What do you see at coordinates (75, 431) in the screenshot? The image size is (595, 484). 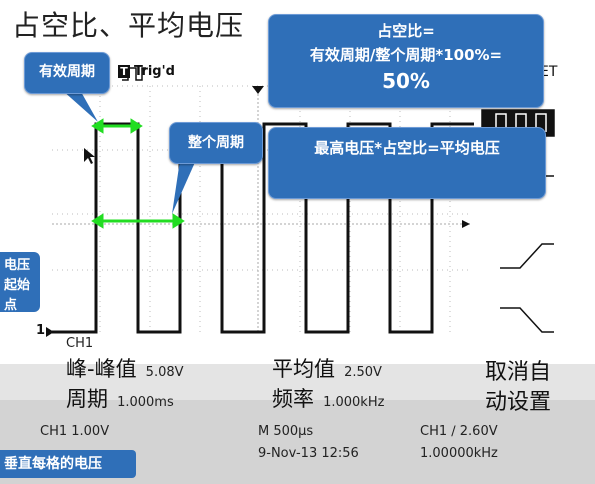 I see `ch1-volts-div: CH1 1.00V` at bounding box center [75, 431].